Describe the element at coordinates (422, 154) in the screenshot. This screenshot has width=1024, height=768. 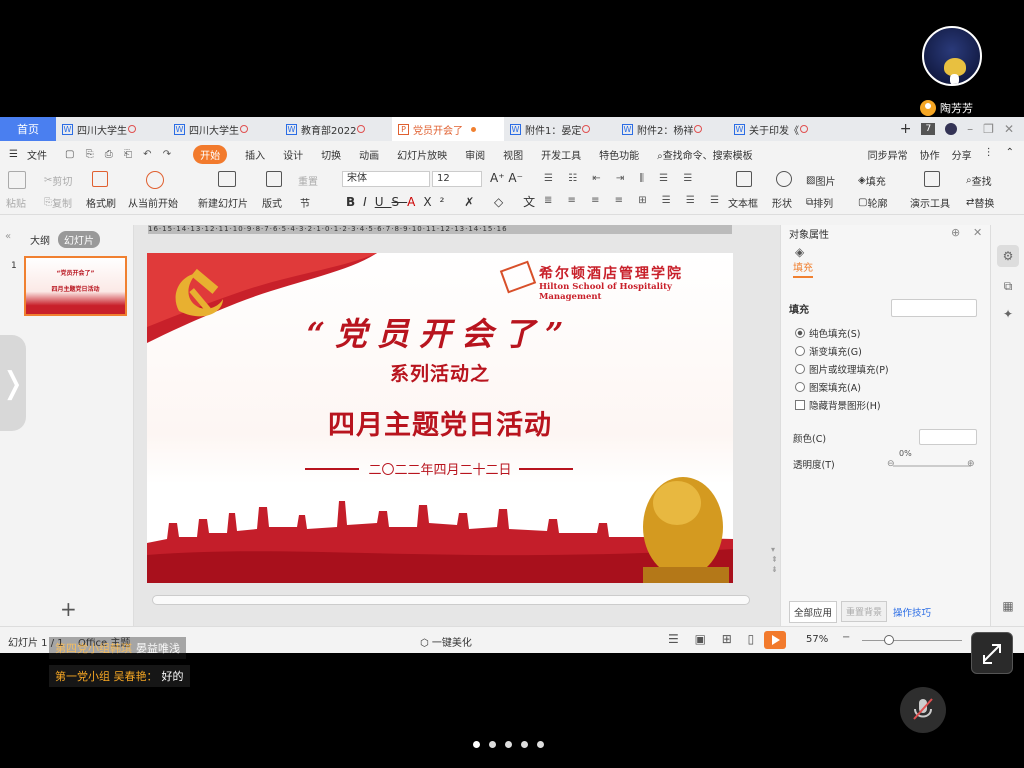
I see `menu-slideshow: 幻灯片放映` at that location.